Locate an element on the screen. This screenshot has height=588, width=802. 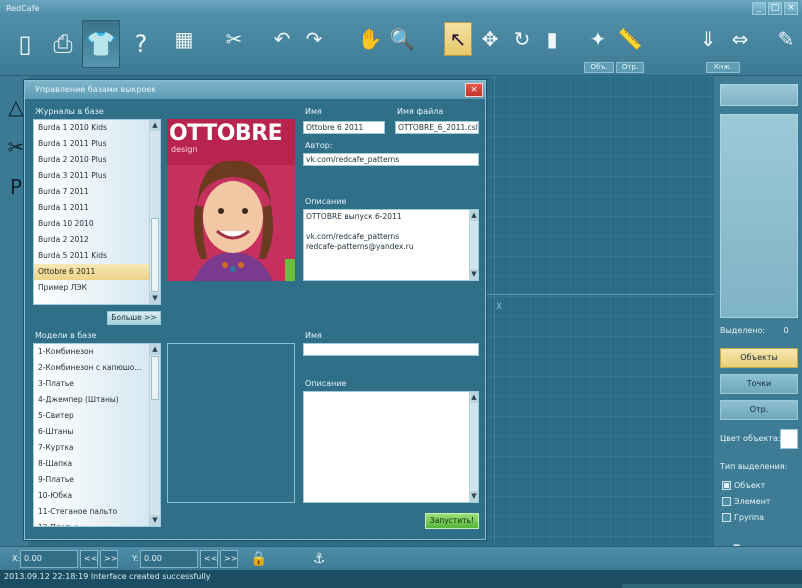
y-coord-label: Y: is located at coordinates (135, 558).